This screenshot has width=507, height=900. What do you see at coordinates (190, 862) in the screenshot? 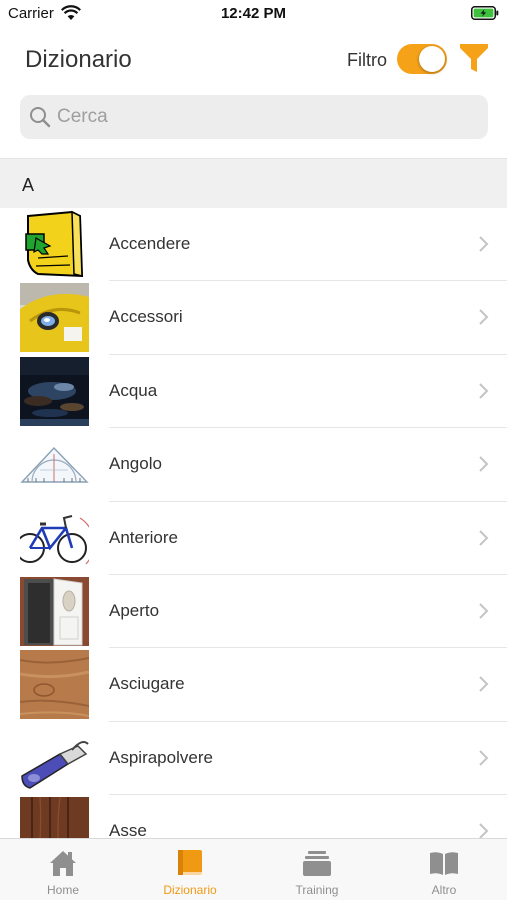
I see `book-icon` at bounding box center [190, 862].